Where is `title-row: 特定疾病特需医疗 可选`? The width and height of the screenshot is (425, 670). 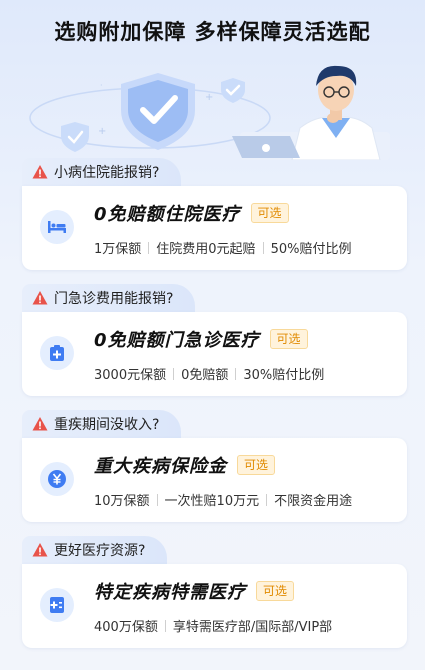 title-row: 特定疾病特需医疗 可选 is located at coordinates (194, 591).